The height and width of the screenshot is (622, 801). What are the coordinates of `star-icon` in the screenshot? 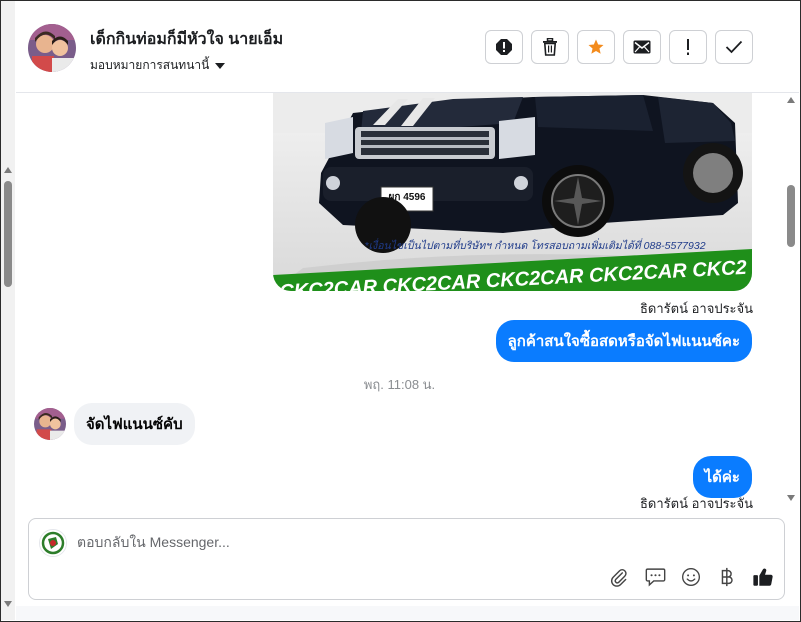 It's located at (596, 46).